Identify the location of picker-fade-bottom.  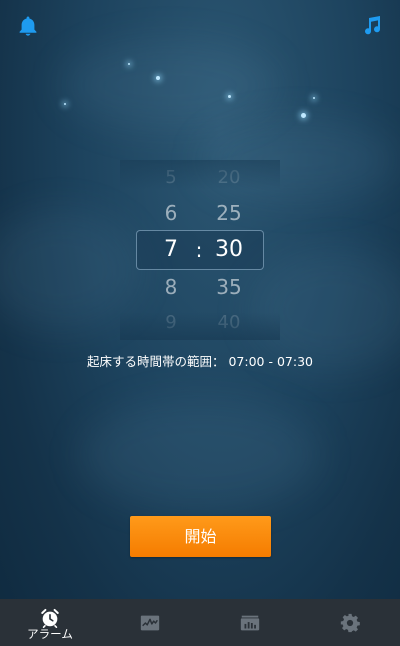
(200, 326).